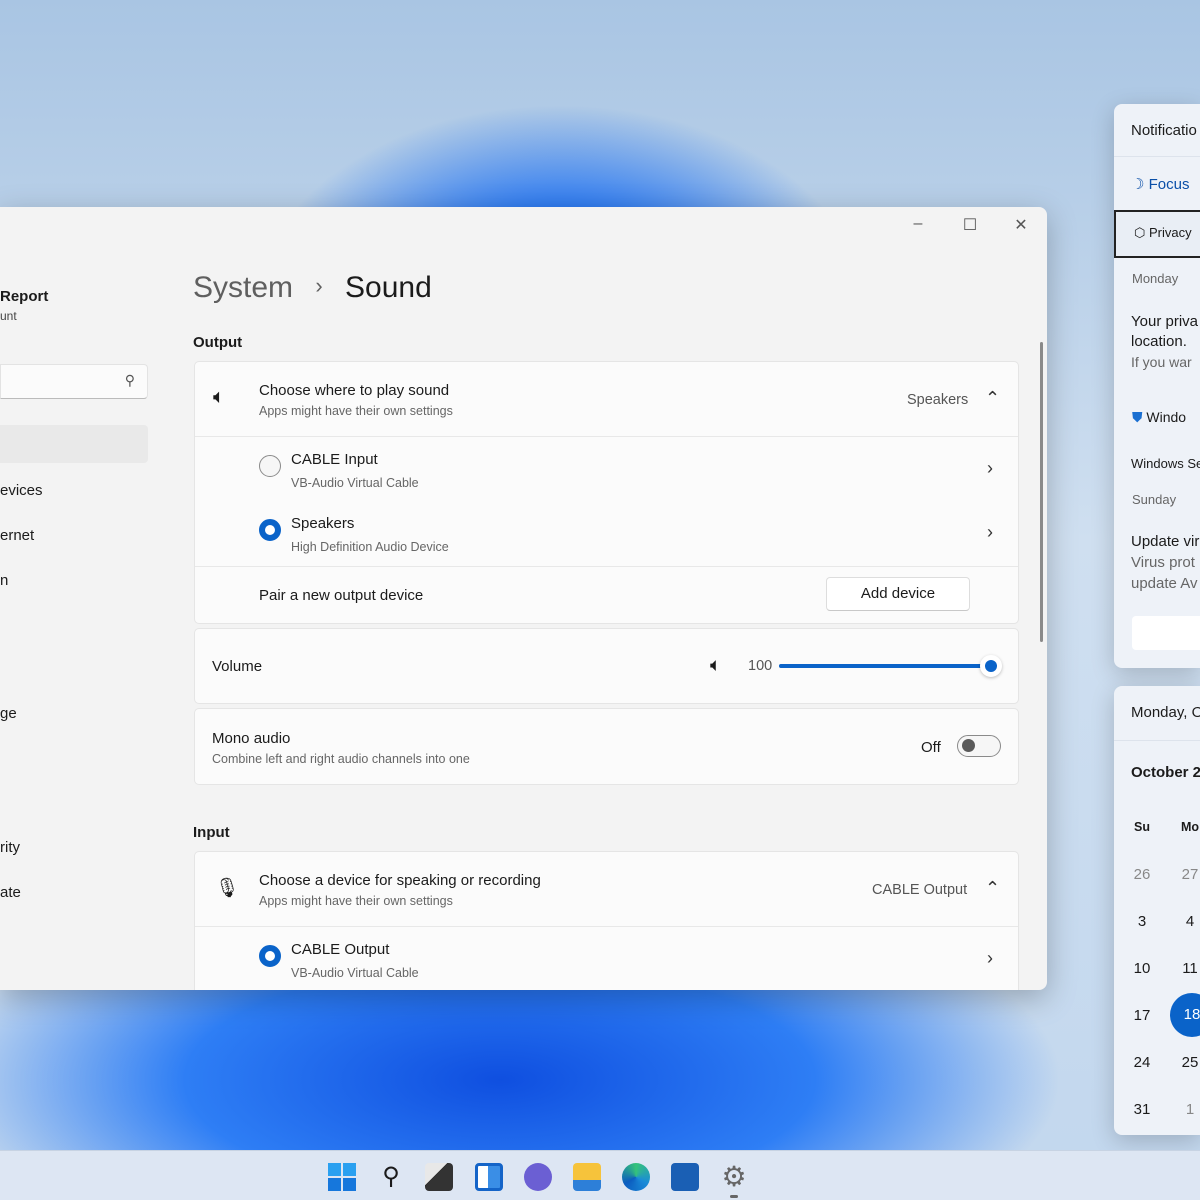 Image resolution: width=1200 pixels, height=1200 pixels. Describe the element at coordinates (312, 288) in the screenshot. I see `breadcrumb: System › Sound` at that location.